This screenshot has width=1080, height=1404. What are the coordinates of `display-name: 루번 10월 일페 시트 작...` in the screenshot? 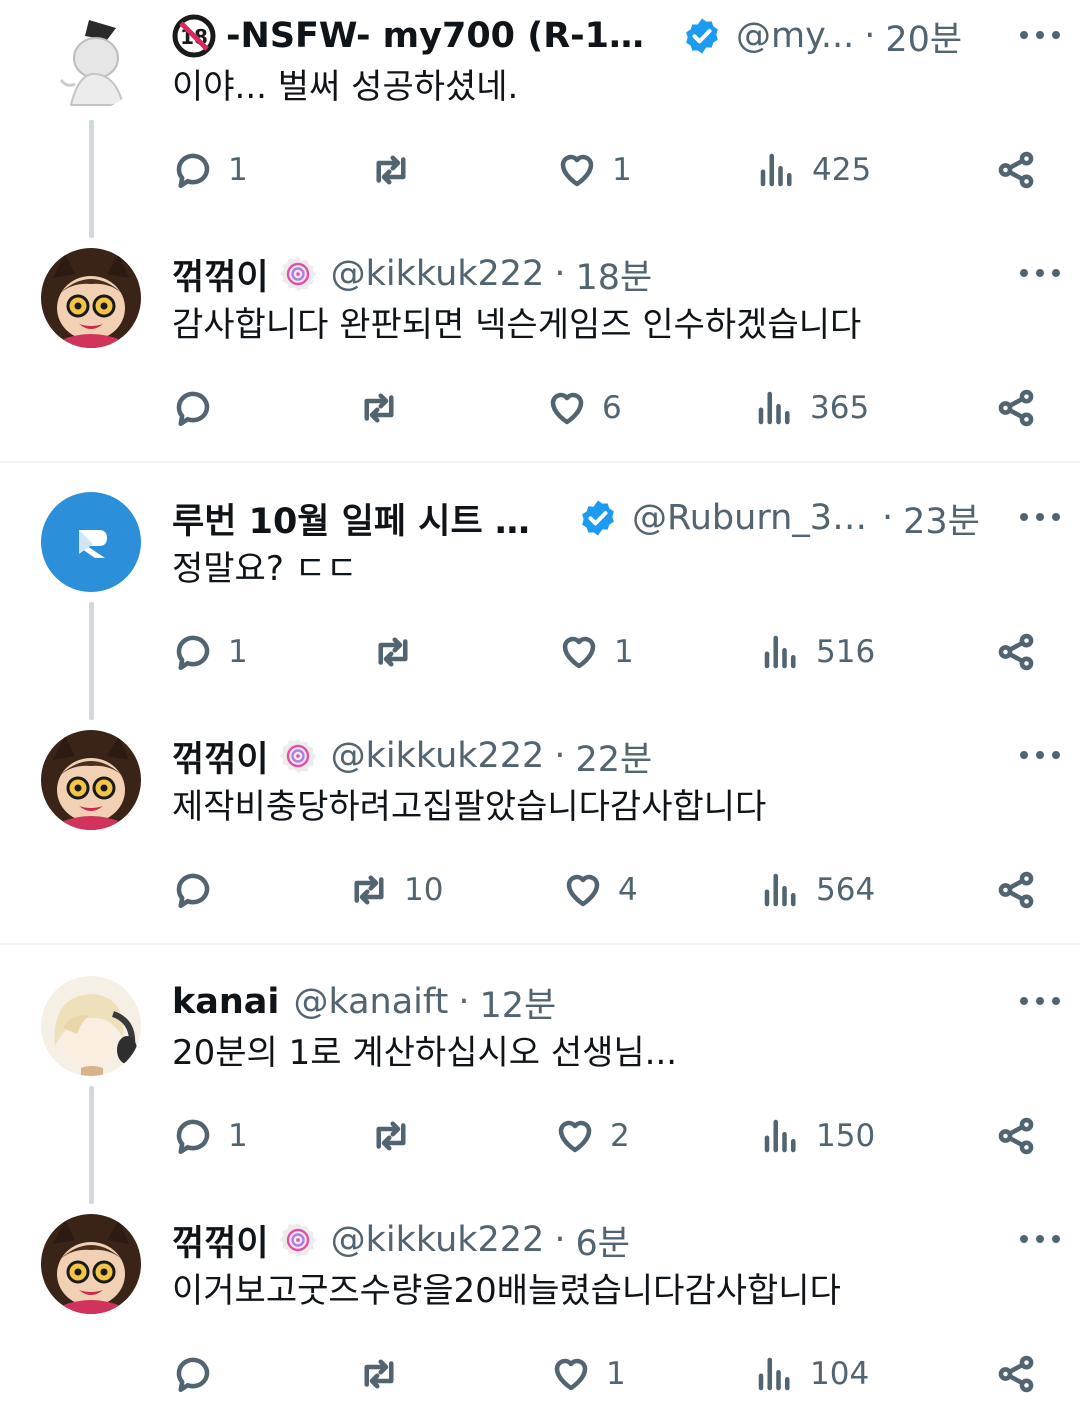 It's located at (357, 518).